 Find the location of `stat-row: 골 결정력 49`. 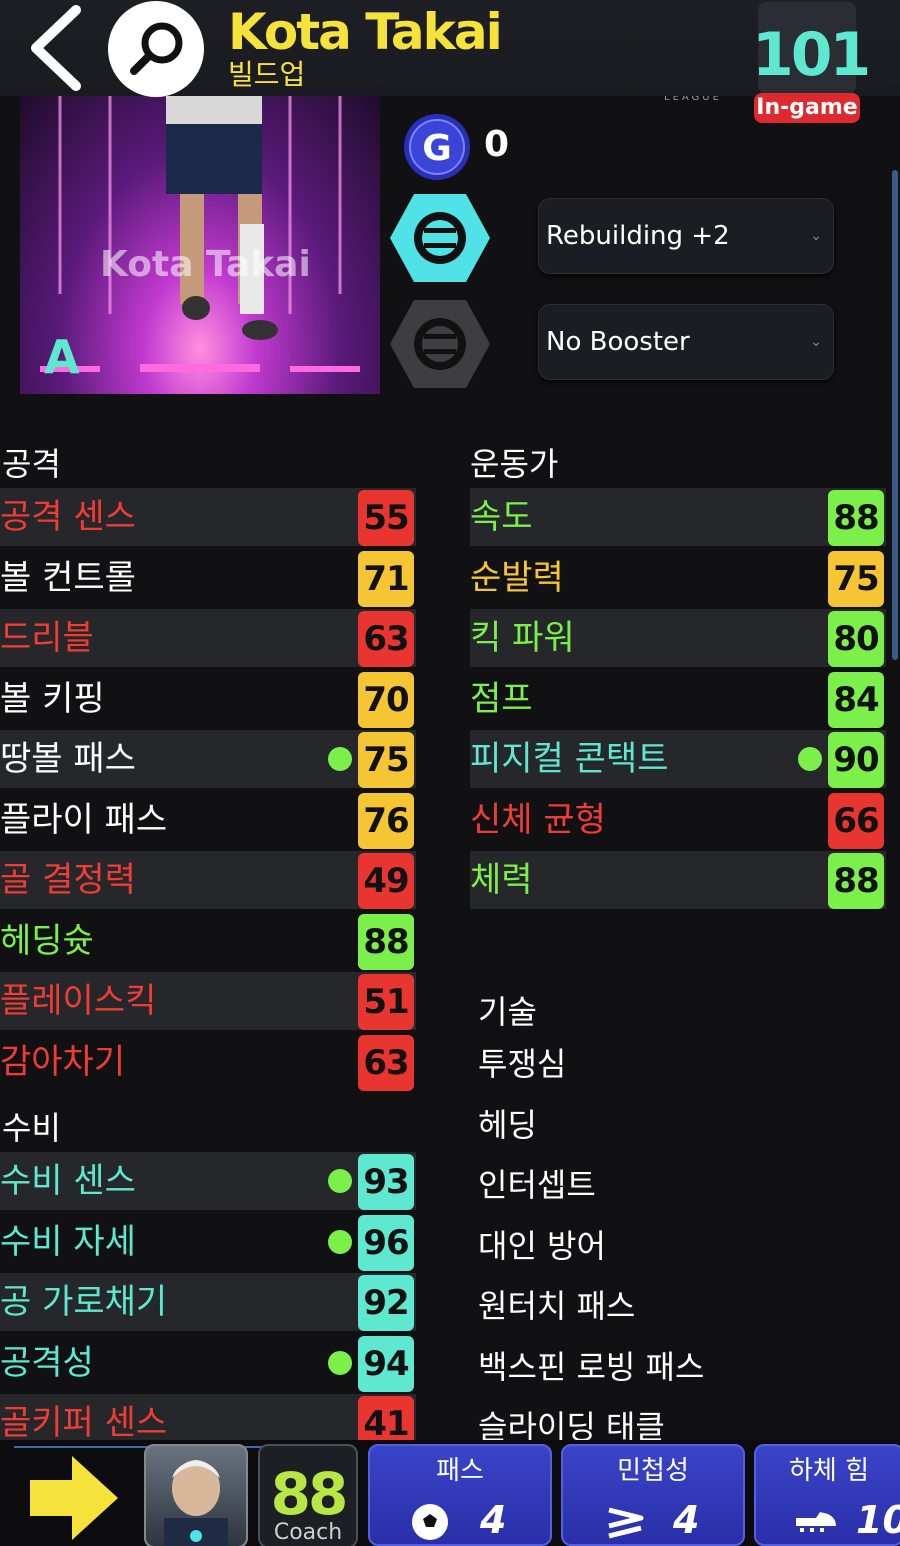

stat-row: 골 결정력 49 is located at coordinates (208, 880).